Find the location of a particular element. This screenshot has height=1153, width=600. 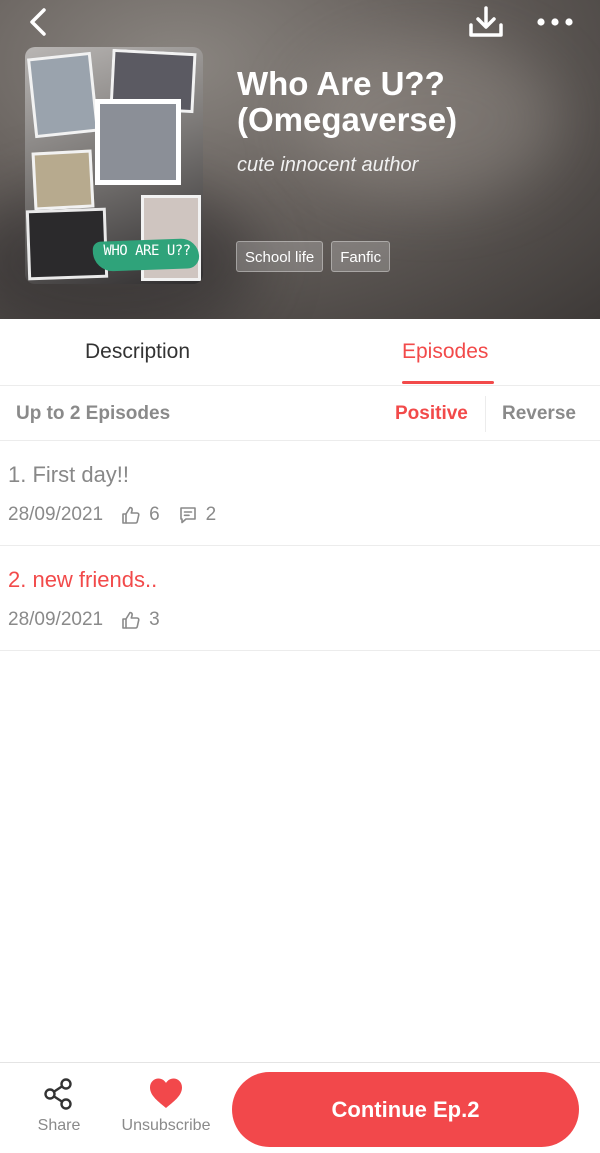

tab-episodes: Episodes is located at coordinates (445, 352).